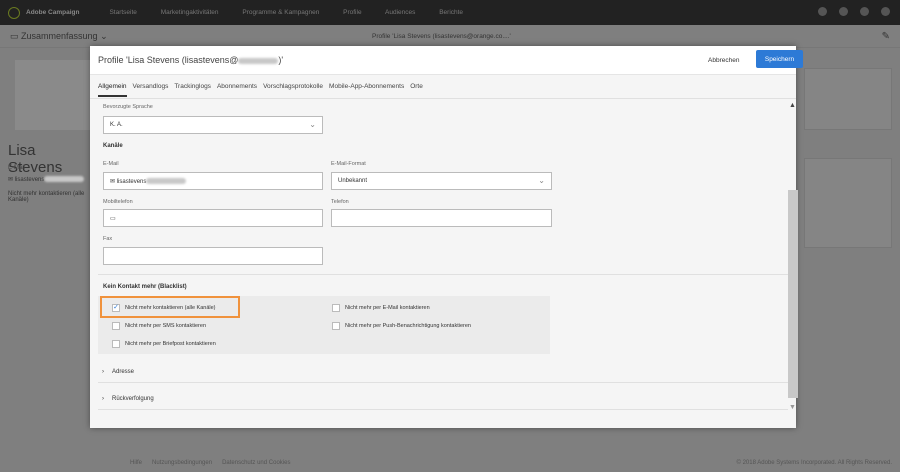  What do you see at coordinates (281, 60) in the screenshot?
I see `title-suffix: )'` at bounding box center [281, 60].